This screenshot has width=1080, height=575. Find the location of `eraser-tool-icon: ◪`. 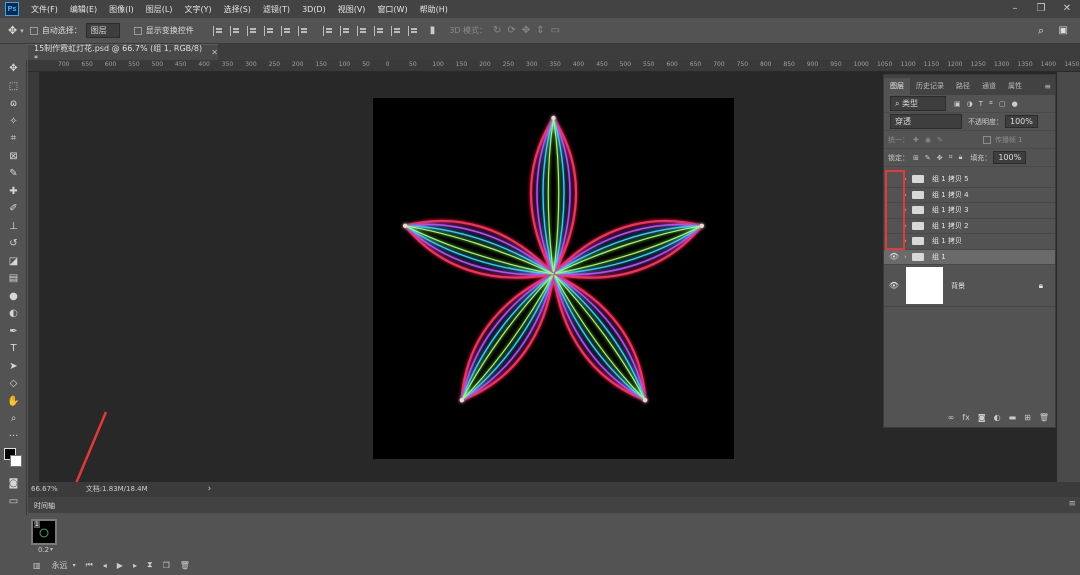

eraser-tool-icon: ◪ is located at coordinates (13, 262).